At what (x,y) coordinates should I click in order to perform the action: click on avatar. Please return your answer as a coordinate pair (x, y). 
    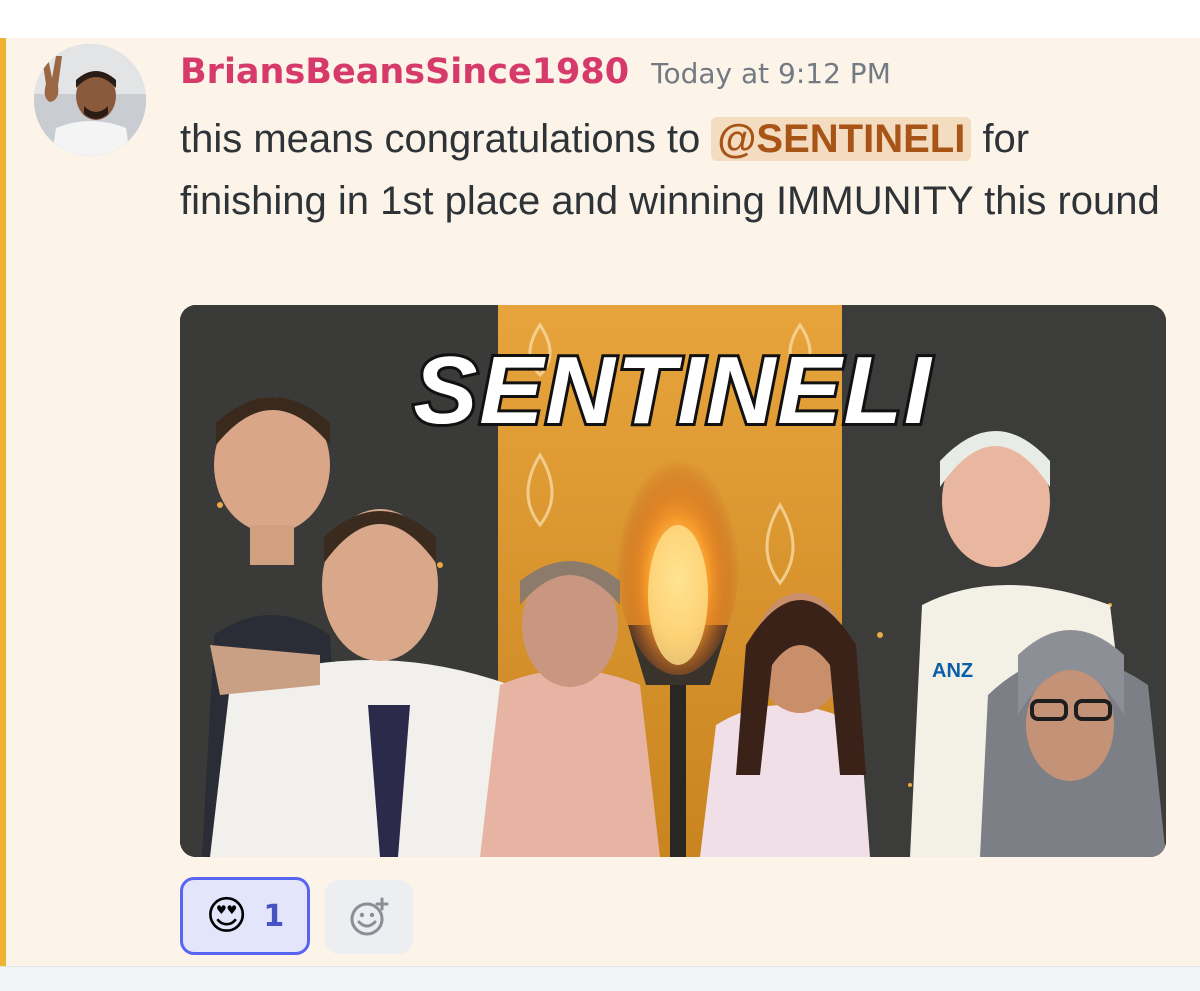
    Looking at the image, I should click on (90, 100).